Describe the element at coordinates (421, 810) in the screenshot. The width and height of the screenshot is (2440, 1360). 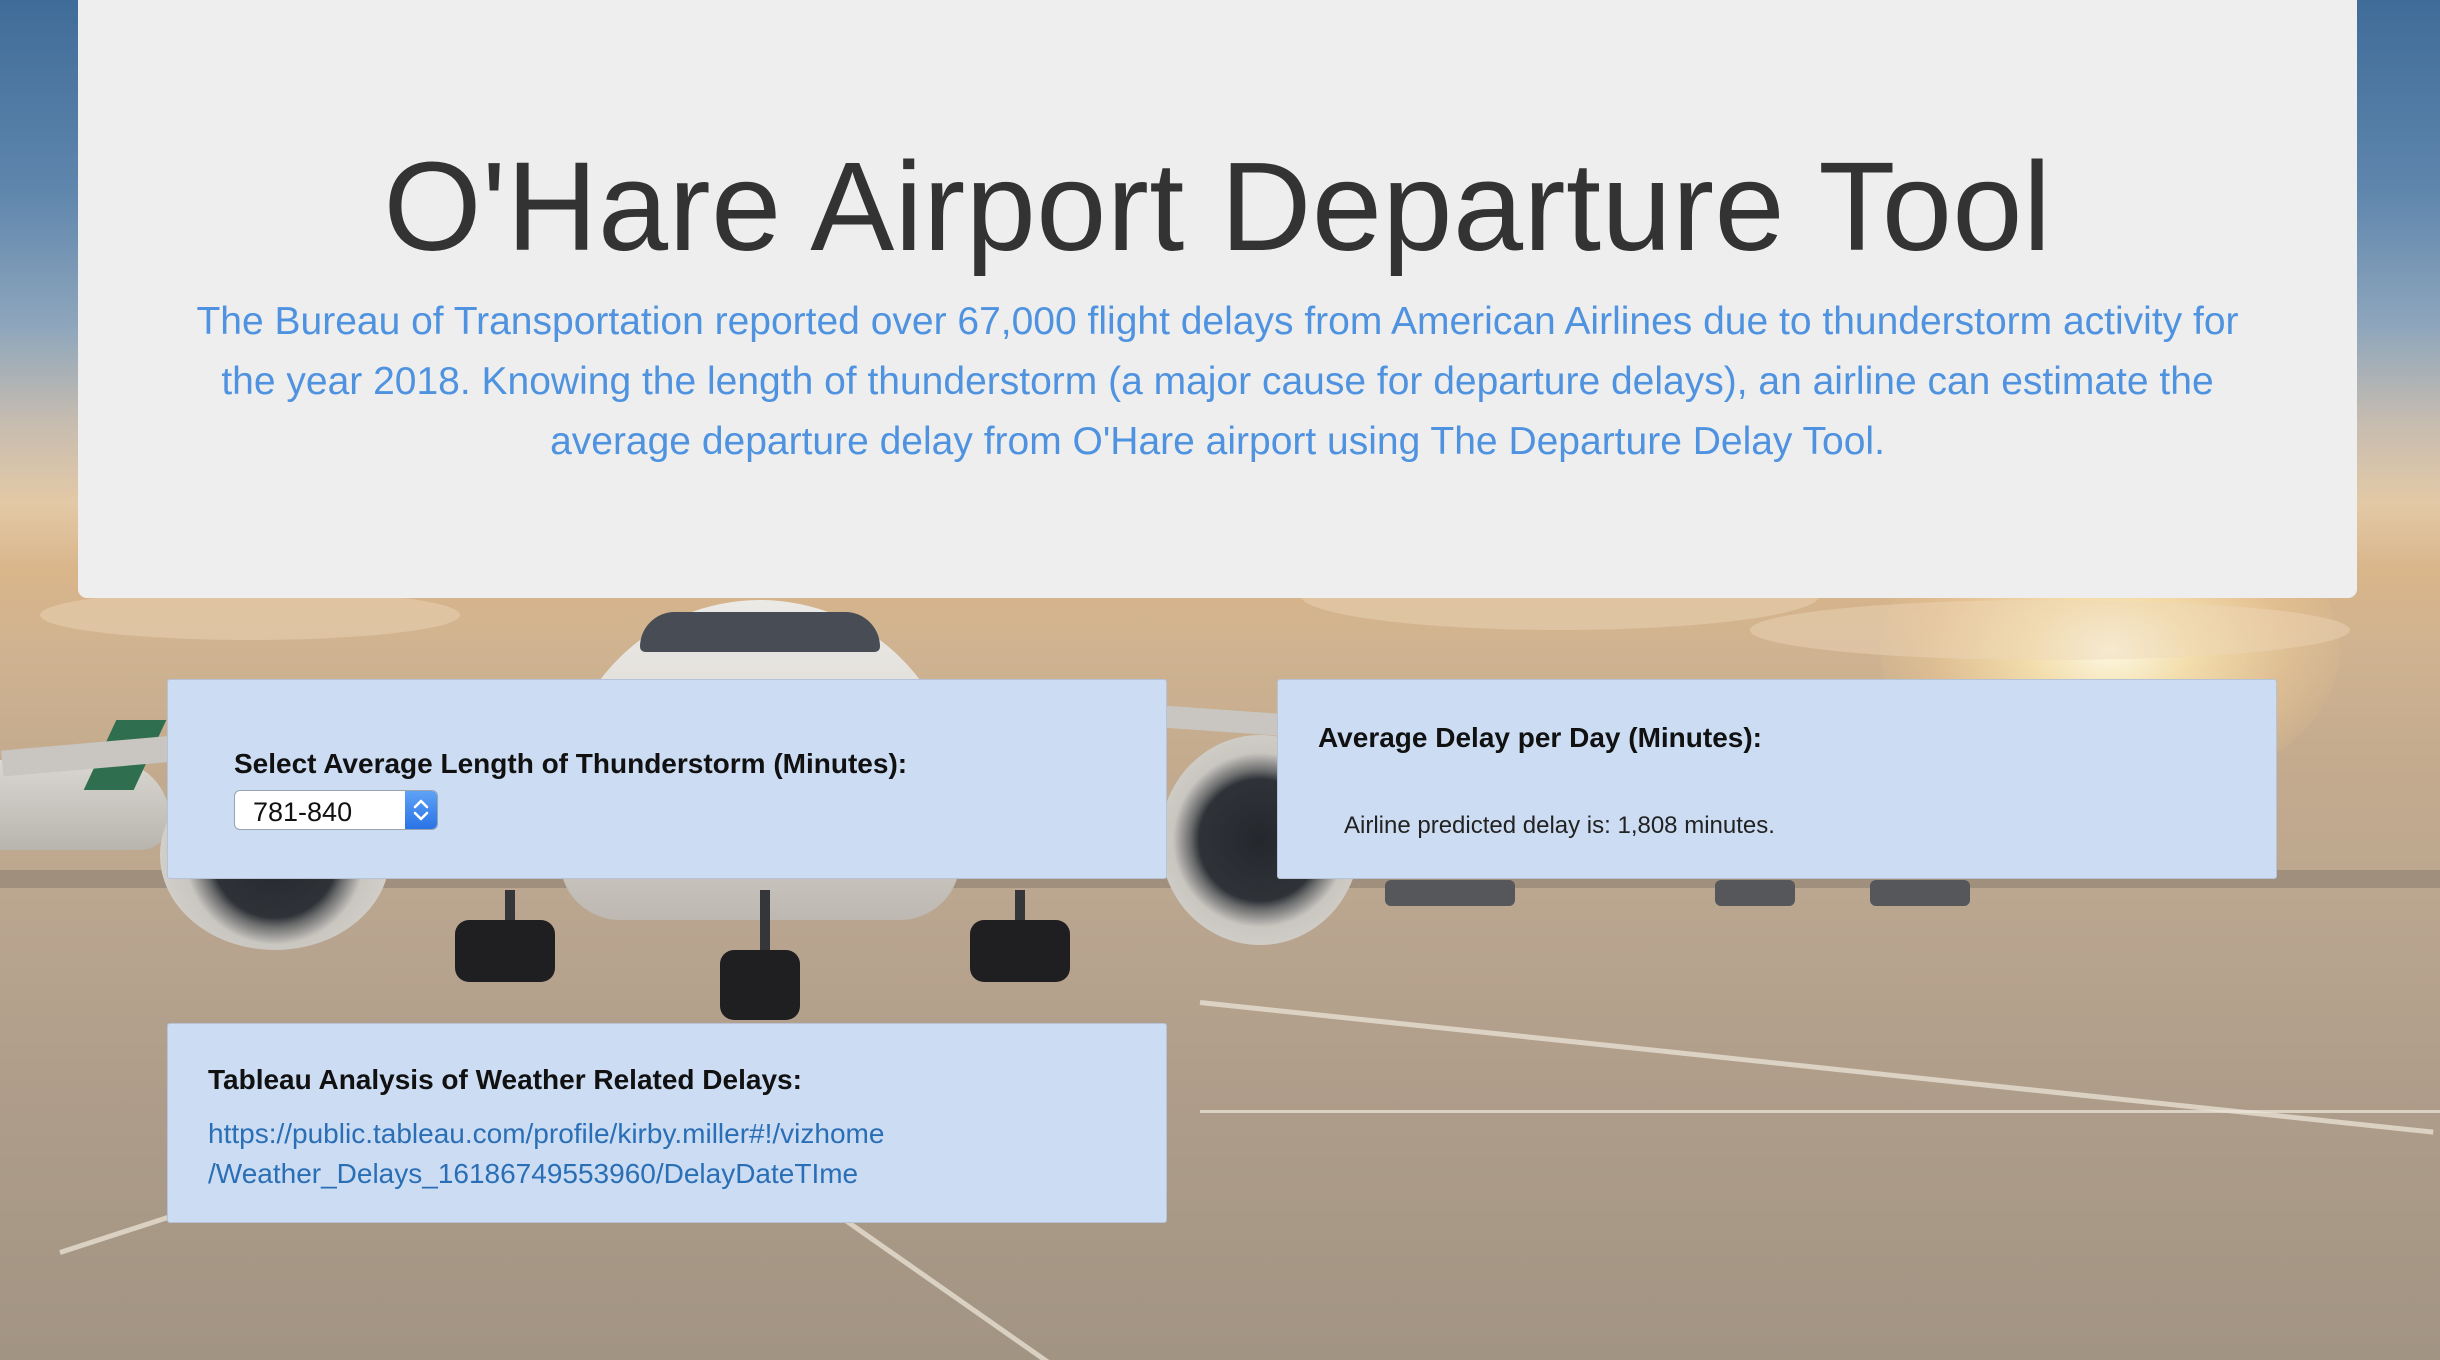
I see `chevron-up-down-icon` at that location.